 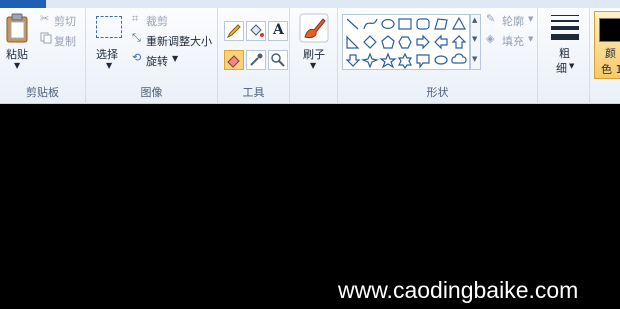 I want to click on size-label-thin: 细, so click(x=561, y=68).